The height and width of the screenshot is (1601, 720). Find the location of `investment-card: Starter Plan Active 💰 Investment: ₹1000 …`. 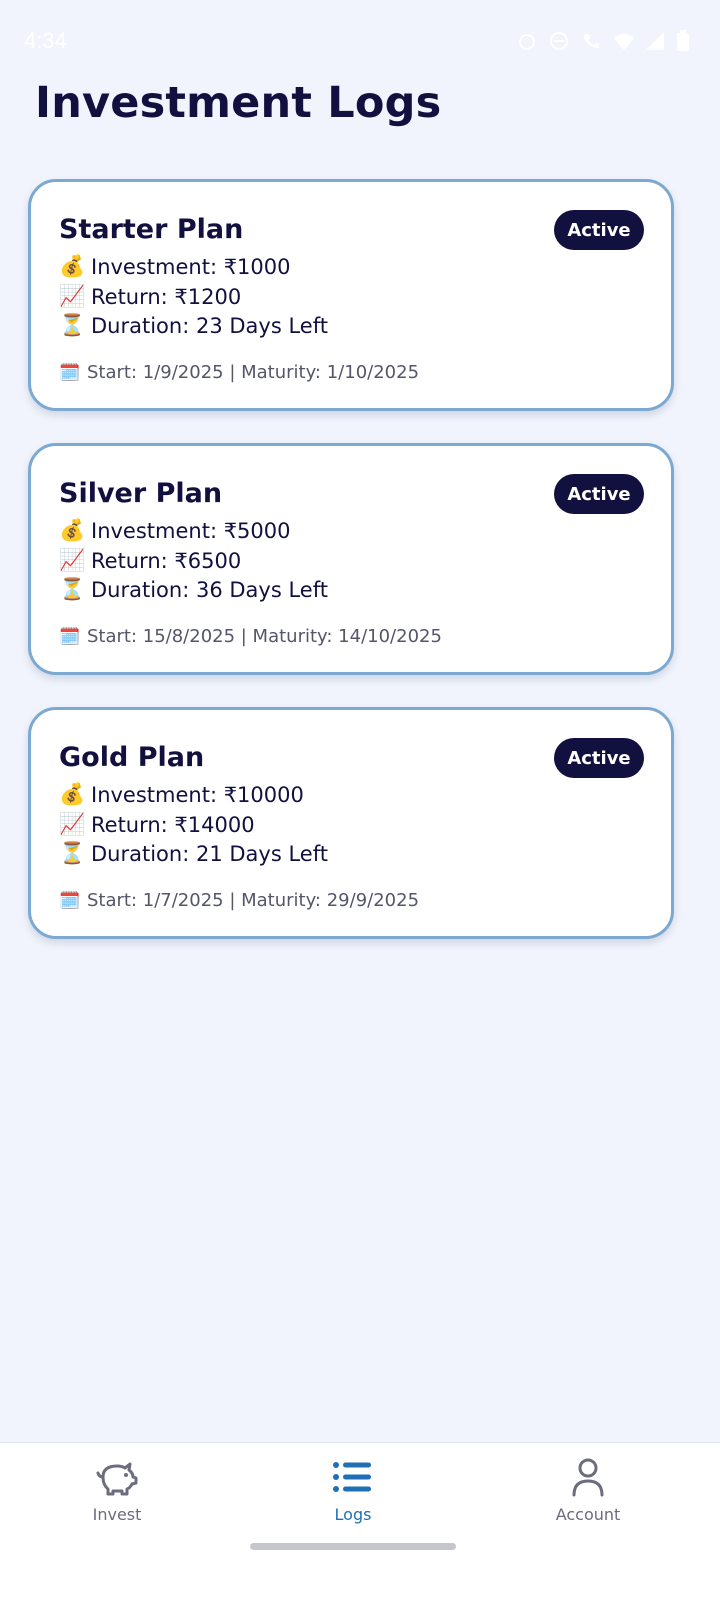

investment-card: Starter Plan Active 💰 Investment: ₹1000 … is located at coordinates (351, 295).